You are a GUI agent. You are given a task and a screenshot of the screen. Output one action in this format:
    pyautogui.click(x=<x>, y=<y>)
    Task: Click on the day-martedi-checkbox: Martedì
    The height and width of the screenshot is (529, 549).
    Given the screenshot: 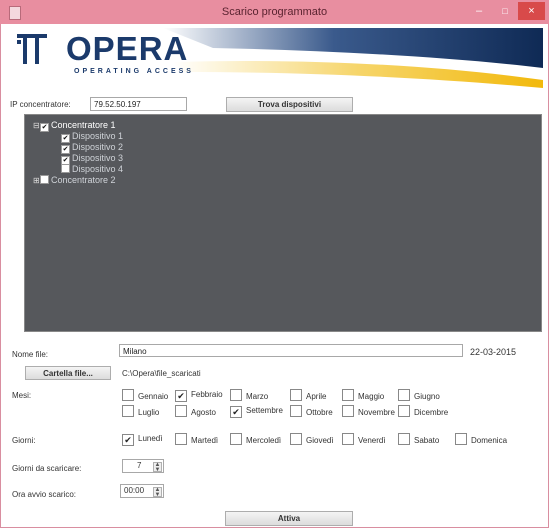 What is the action you would take?
    pyautogui.click(x=196, y=440)
    